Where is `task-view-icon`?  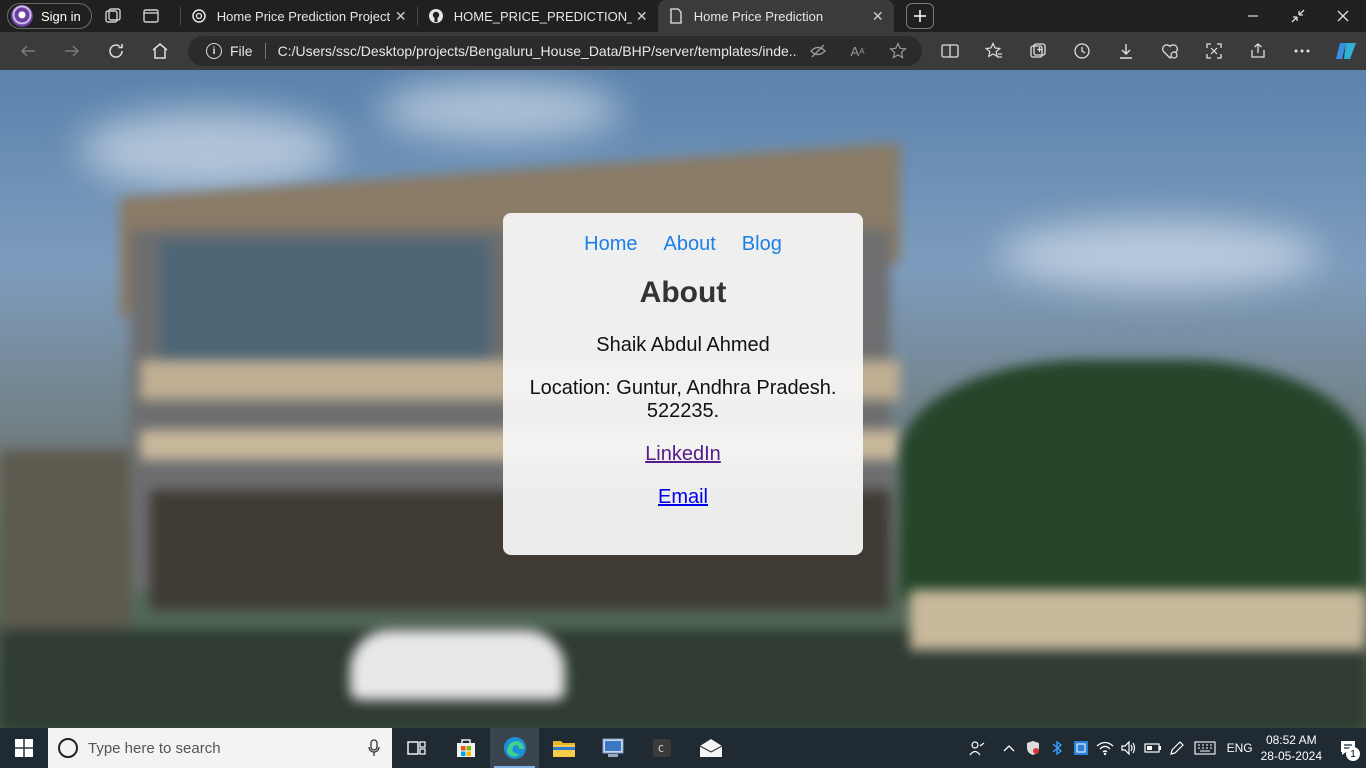 task-view-icon is located at coordinates (416, 748).